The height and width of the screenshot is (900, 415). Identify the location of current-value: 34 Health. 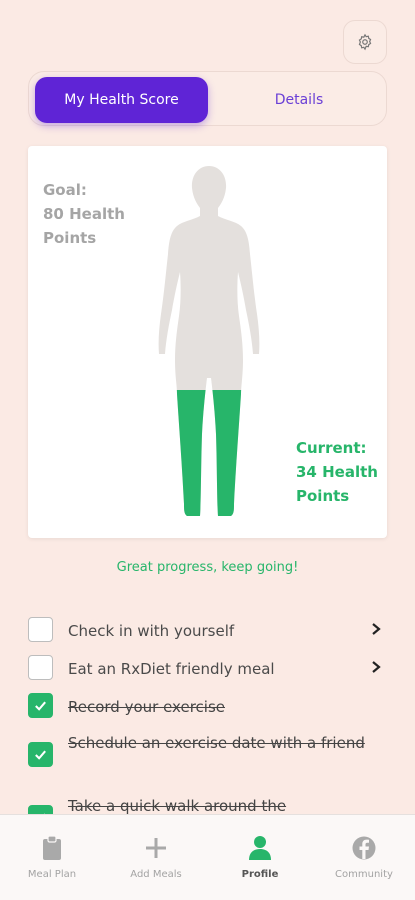
(337, 472).